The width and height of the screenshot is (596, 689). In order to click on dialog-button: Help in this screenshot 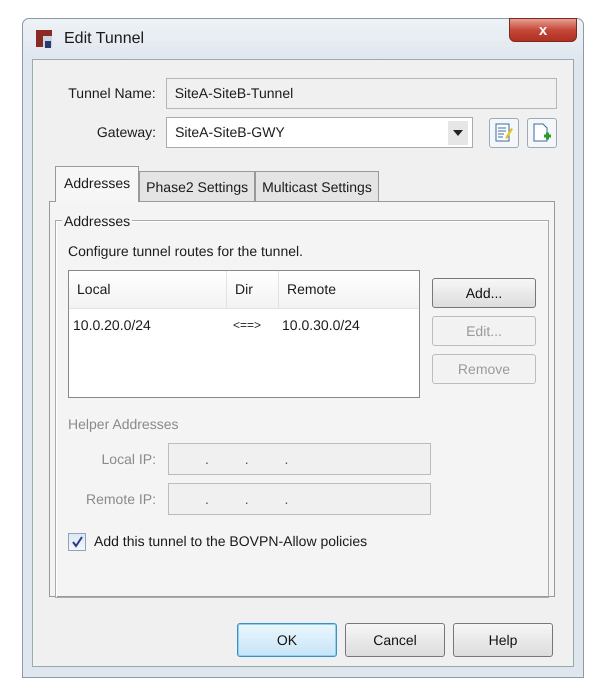, I will do `click(503, 640)`.